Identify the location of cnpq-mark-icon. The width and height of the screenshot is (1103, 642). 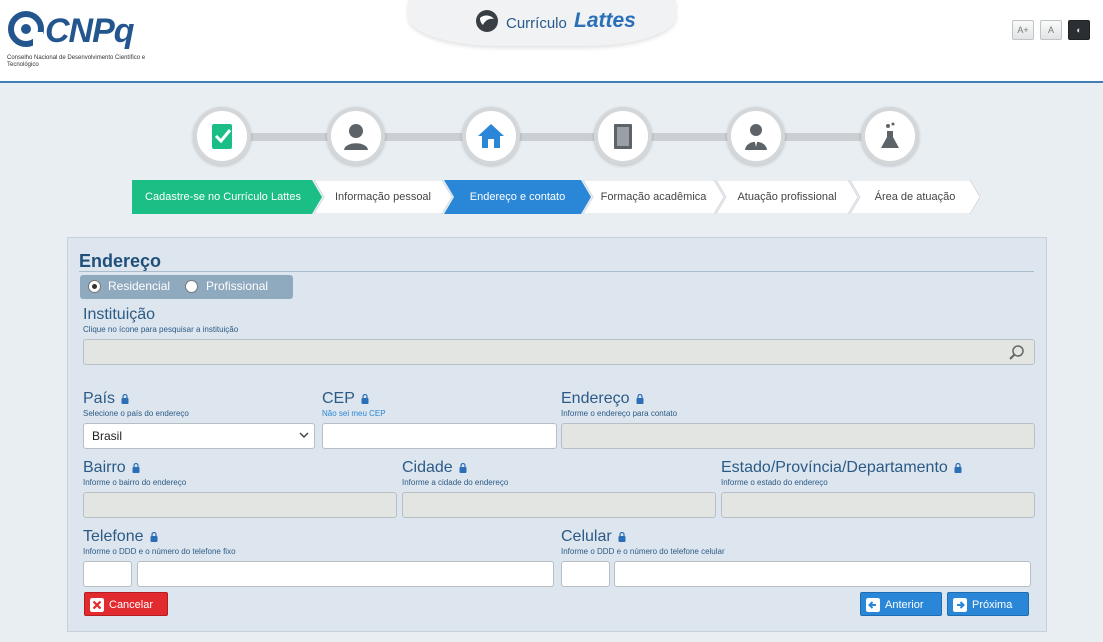
(26, 29).